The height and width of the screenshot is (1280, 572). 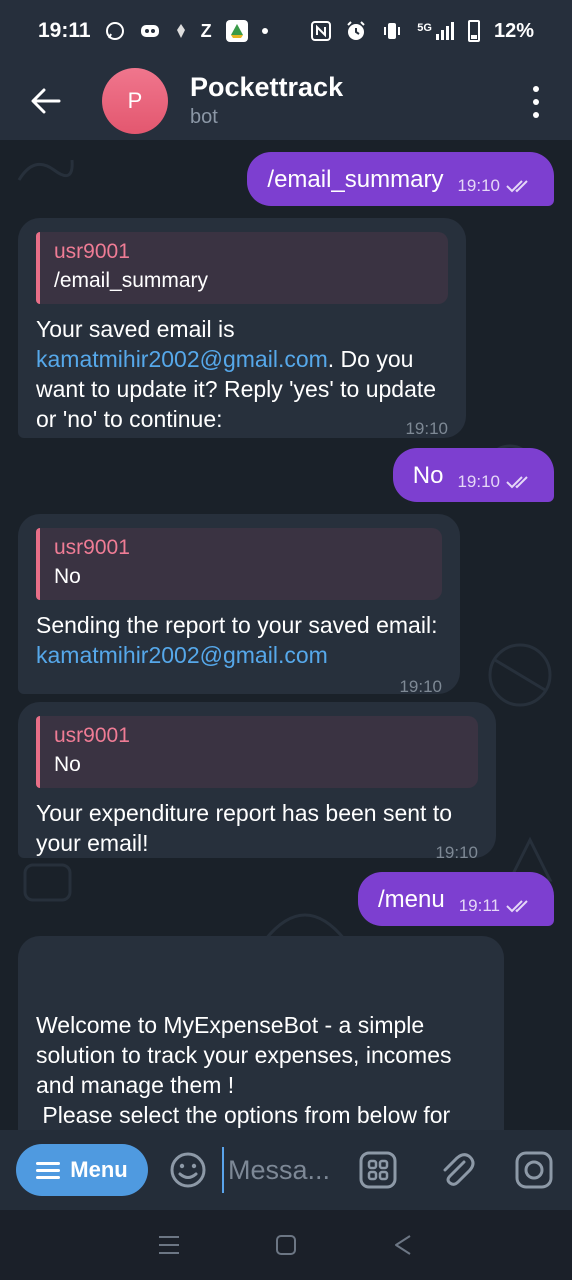 I want to click on chat-title: Pockettrack, so click(x=267, y=87).